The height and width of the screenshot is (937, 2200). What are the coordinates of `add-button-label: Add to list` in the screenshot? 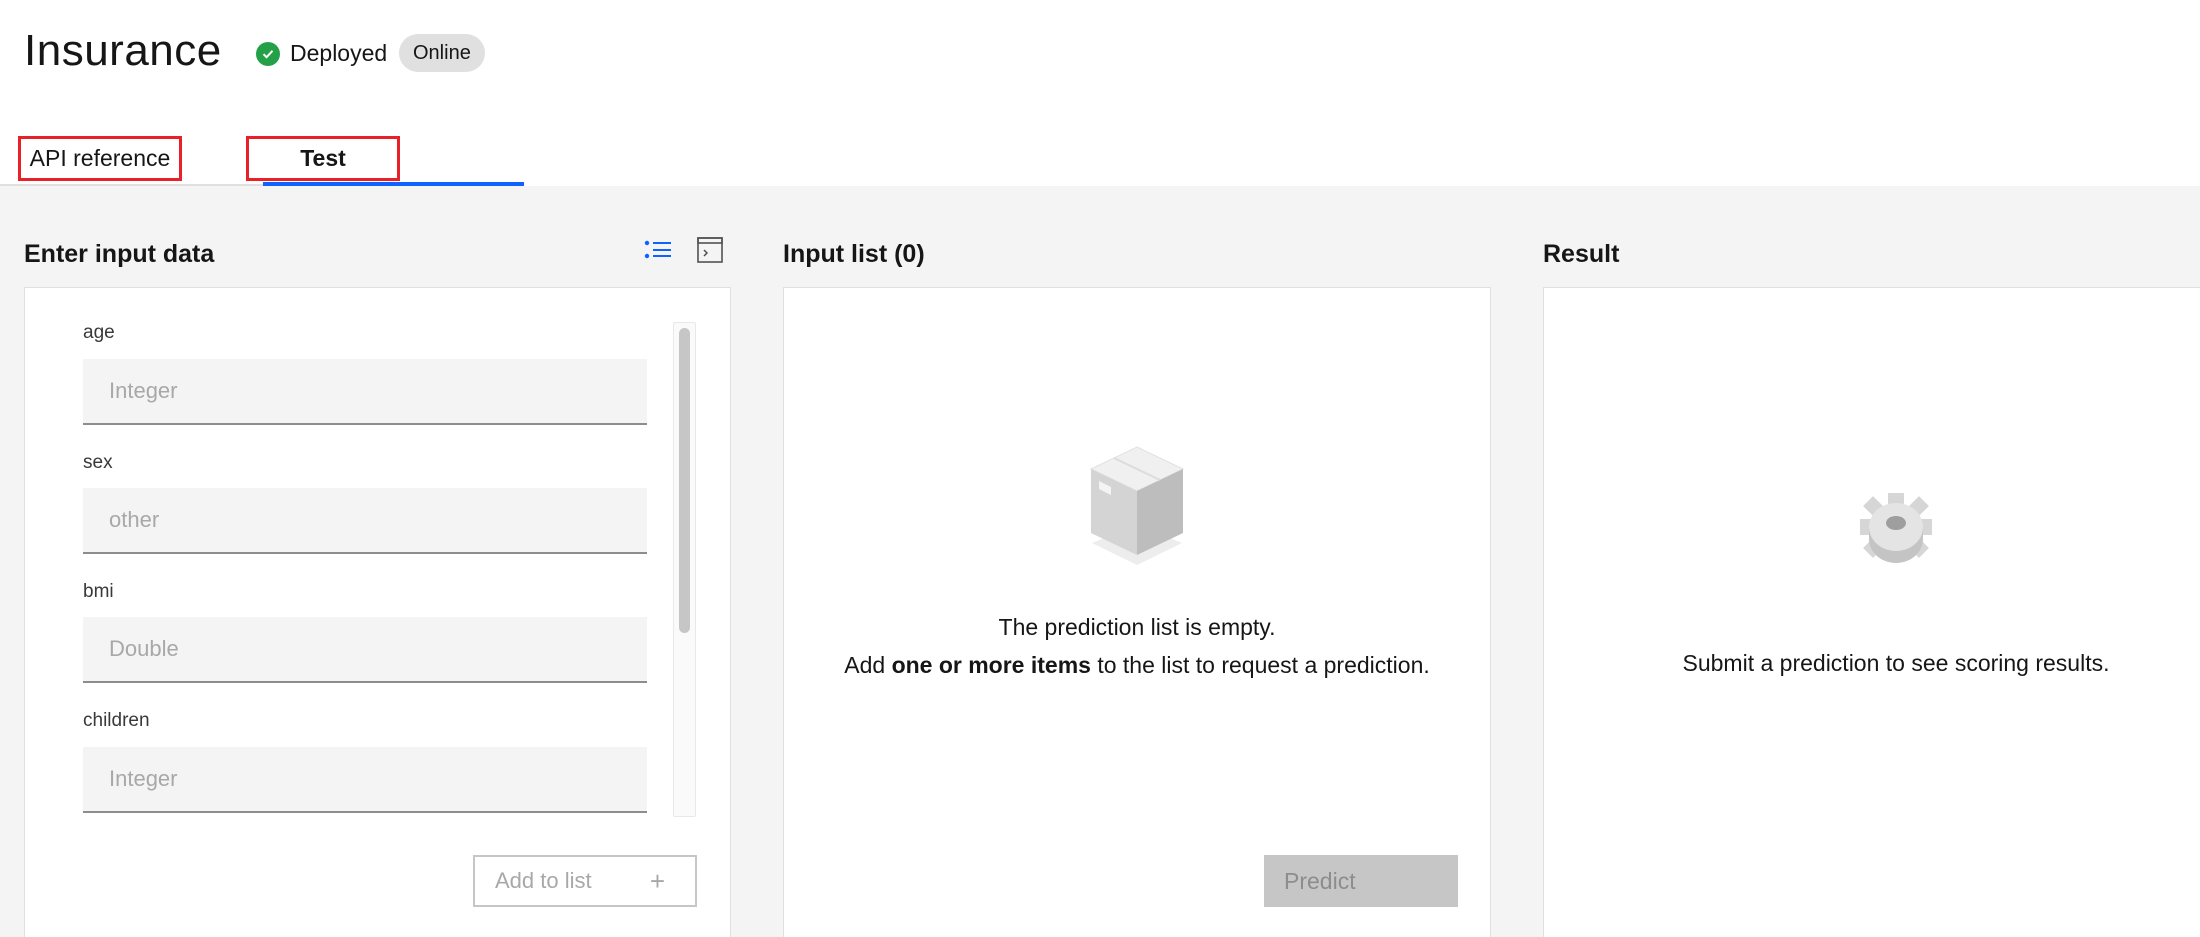 It's located at (543, 880).